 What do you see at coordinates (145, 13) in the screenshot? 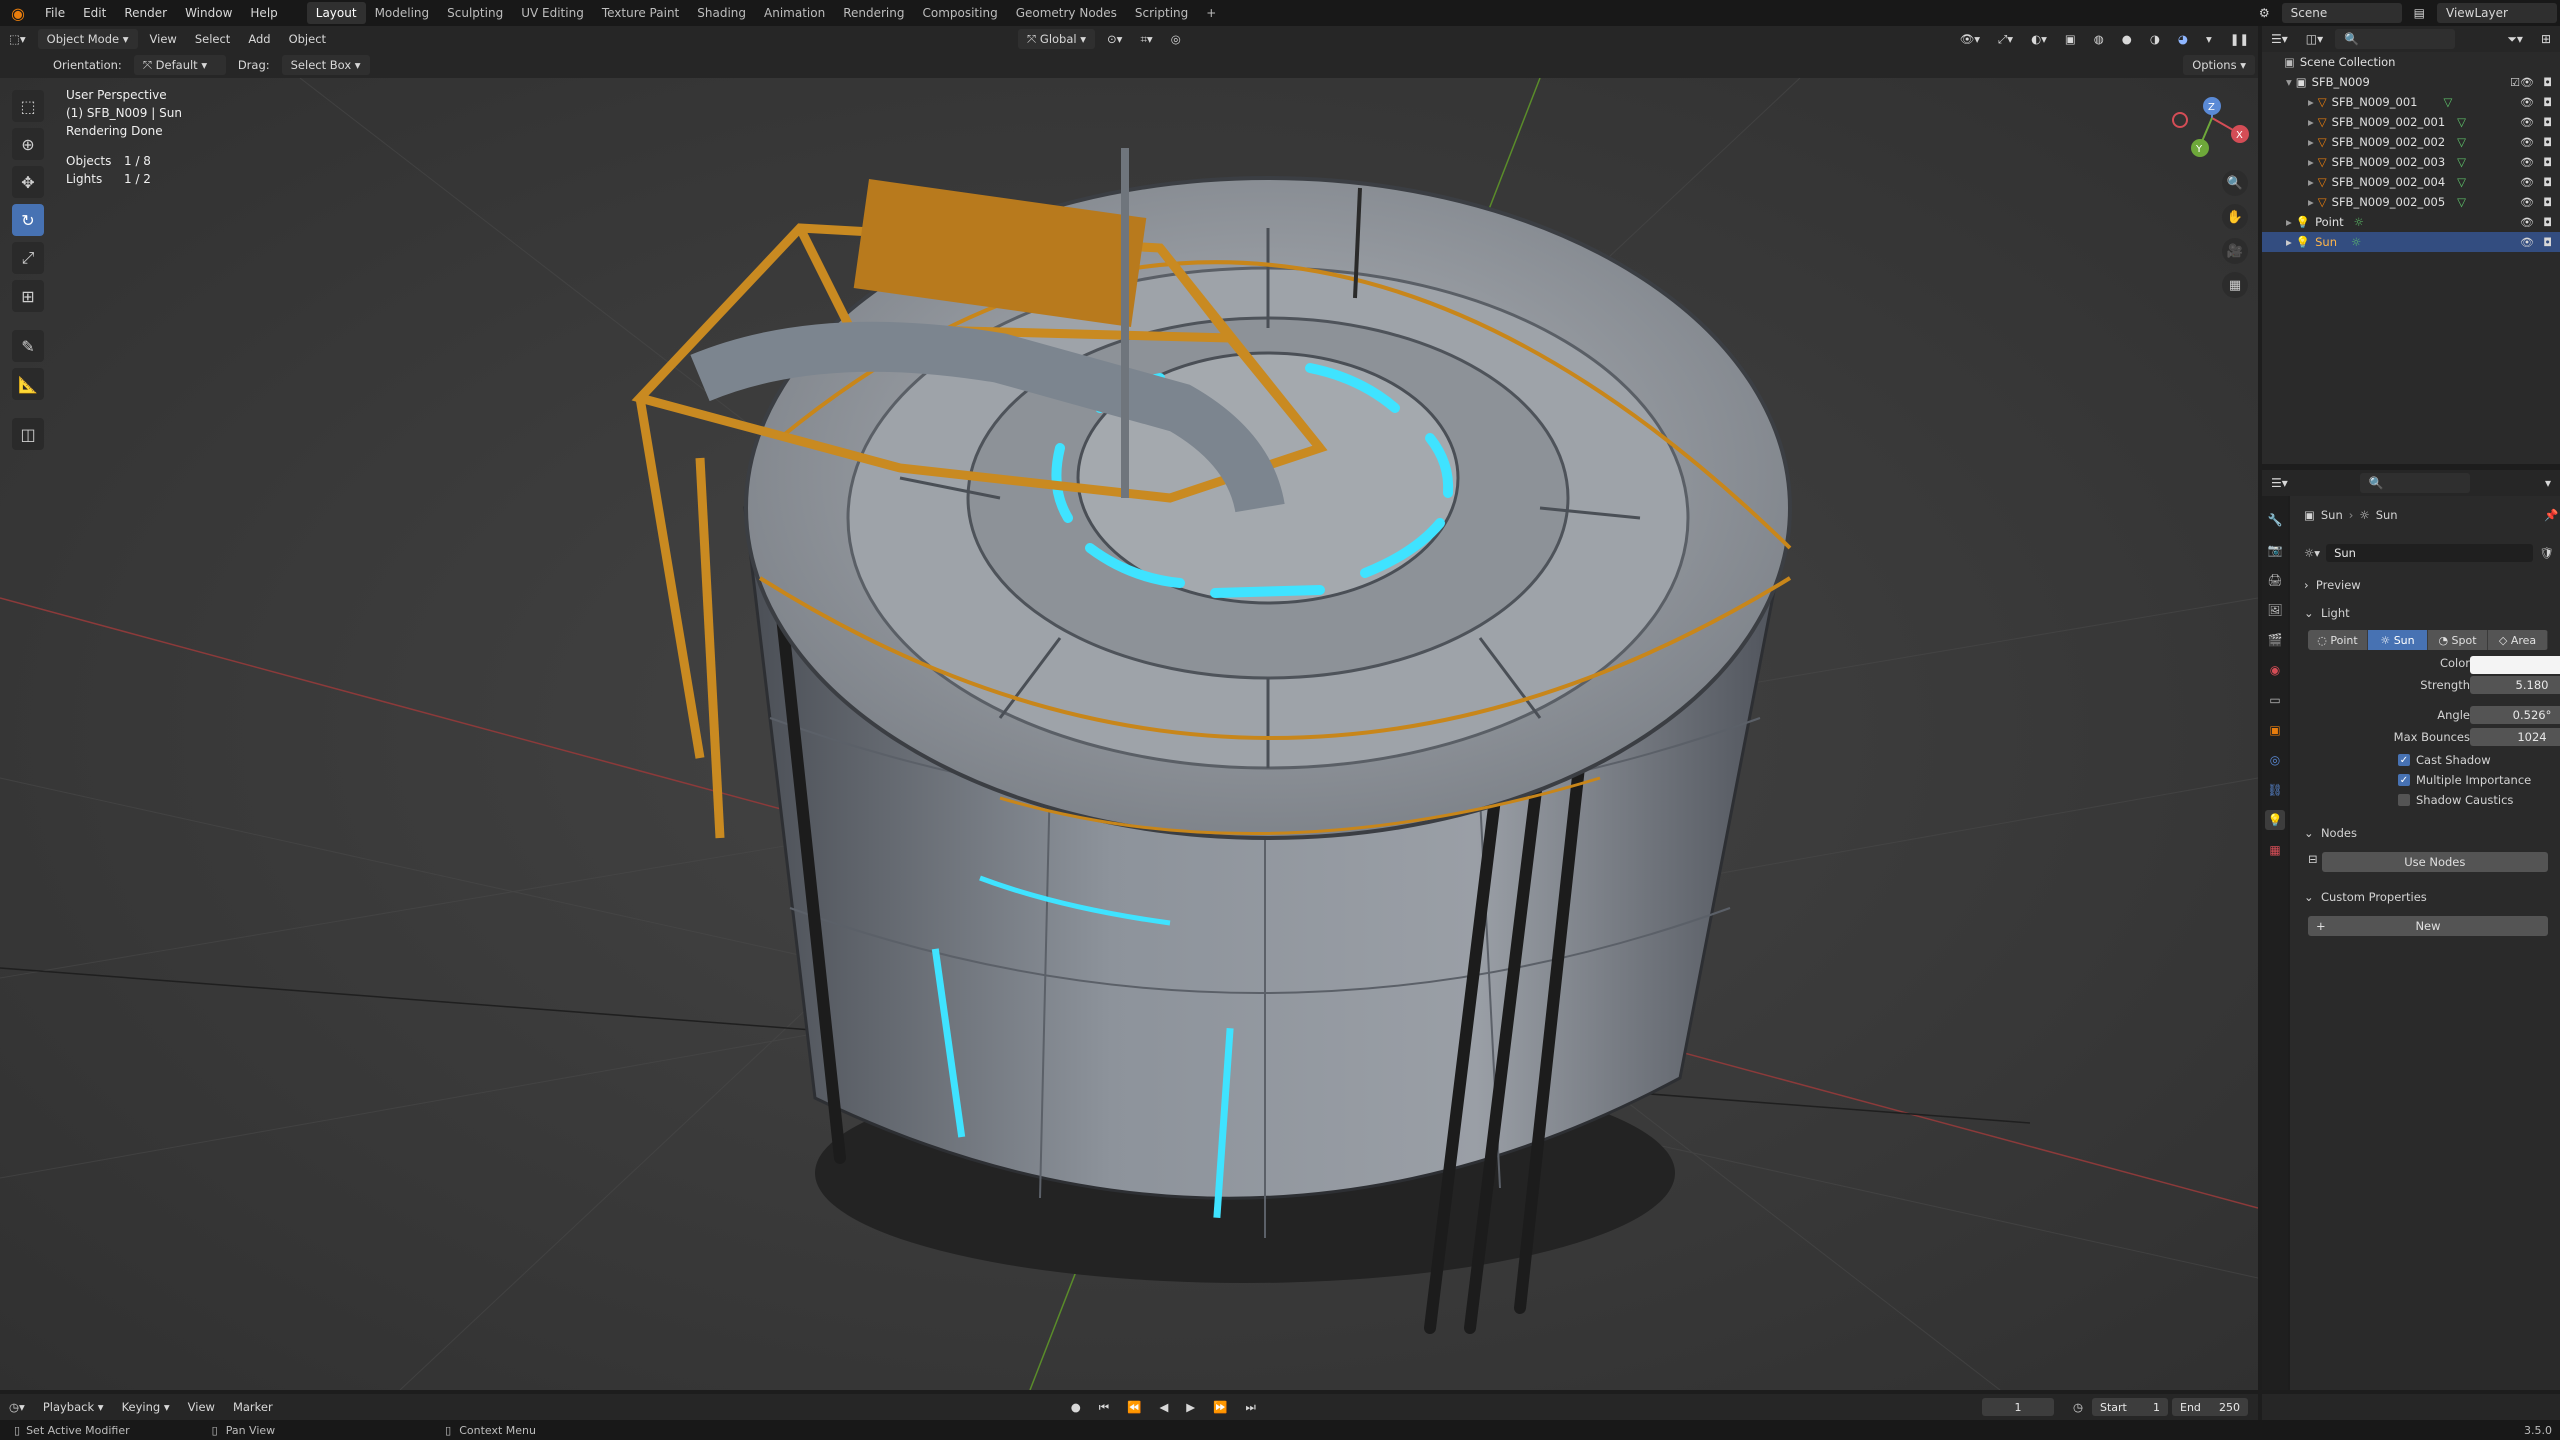
I see `menu-render: Render` at bounding box center [145, 13].